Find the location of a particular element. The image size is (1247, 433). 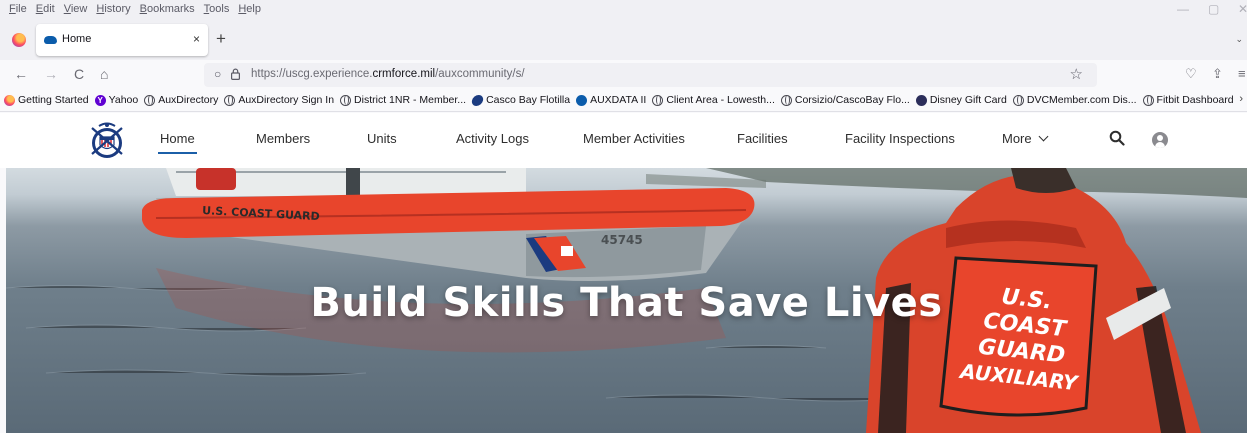

tab-close-icon: × is located at coordinates (196, 39).